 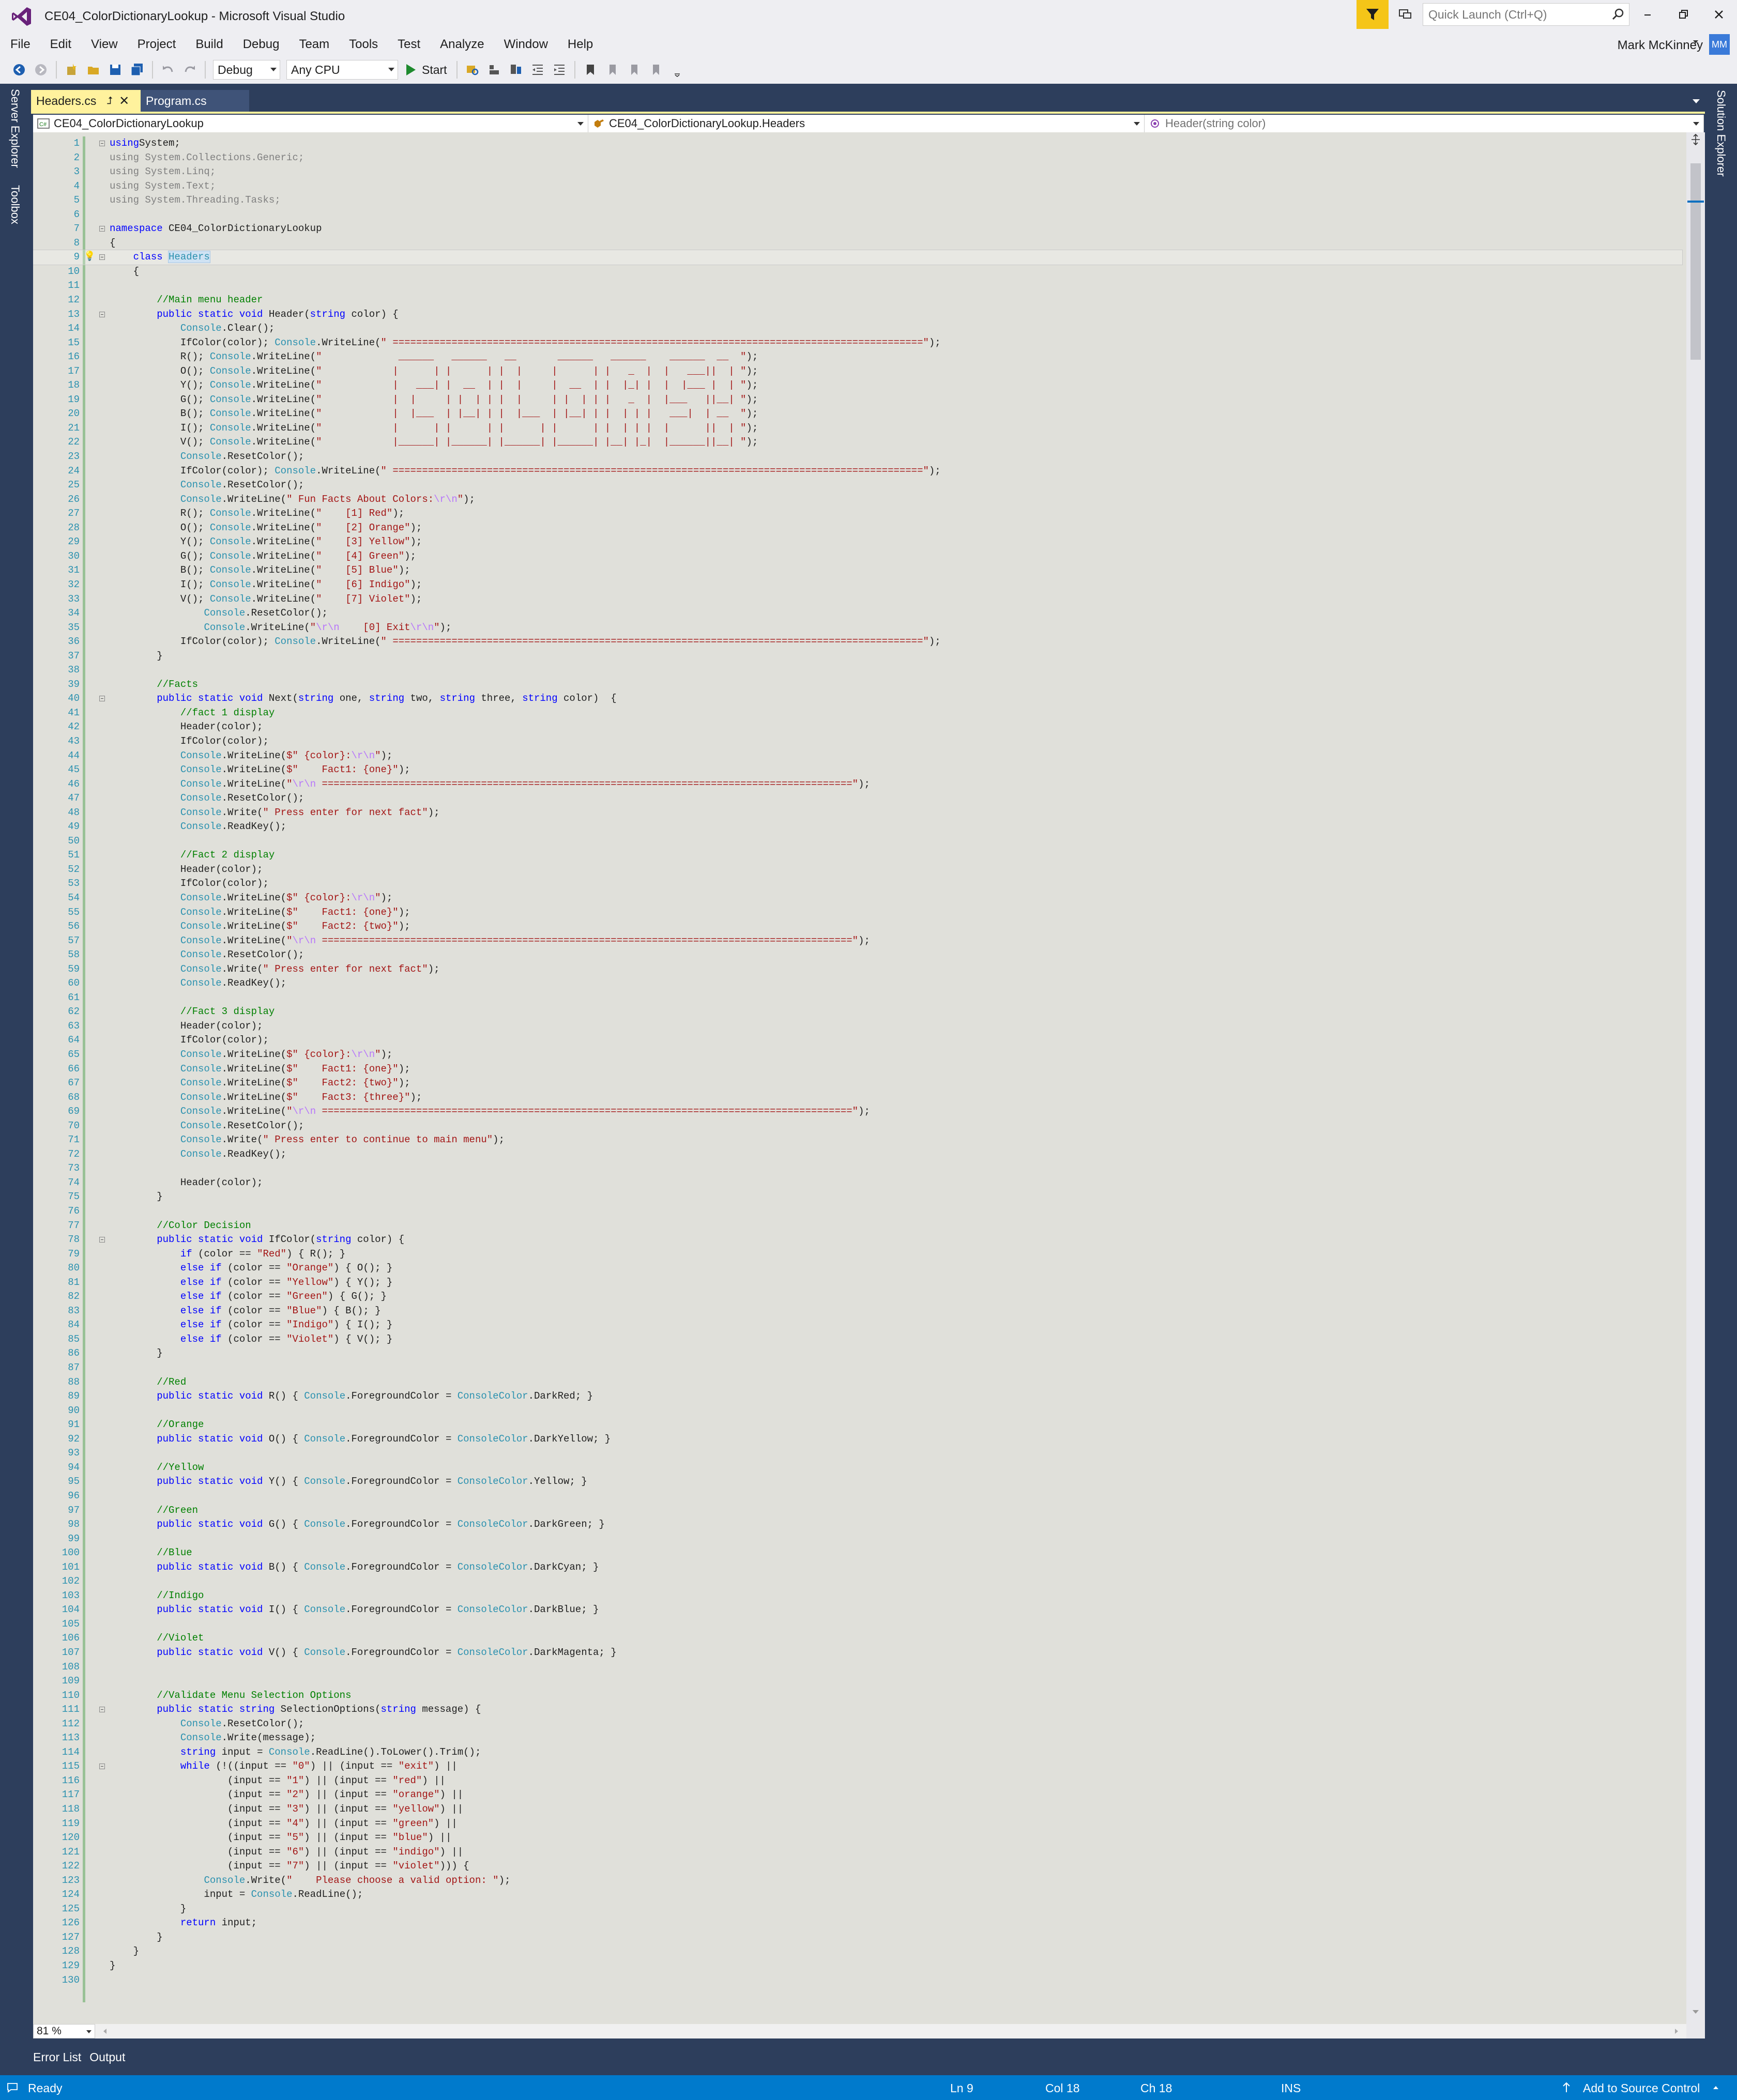 I want to click on code-line: 54 Console.WriteLine($" {color}:\r\n");, so click(x=858, y=898).